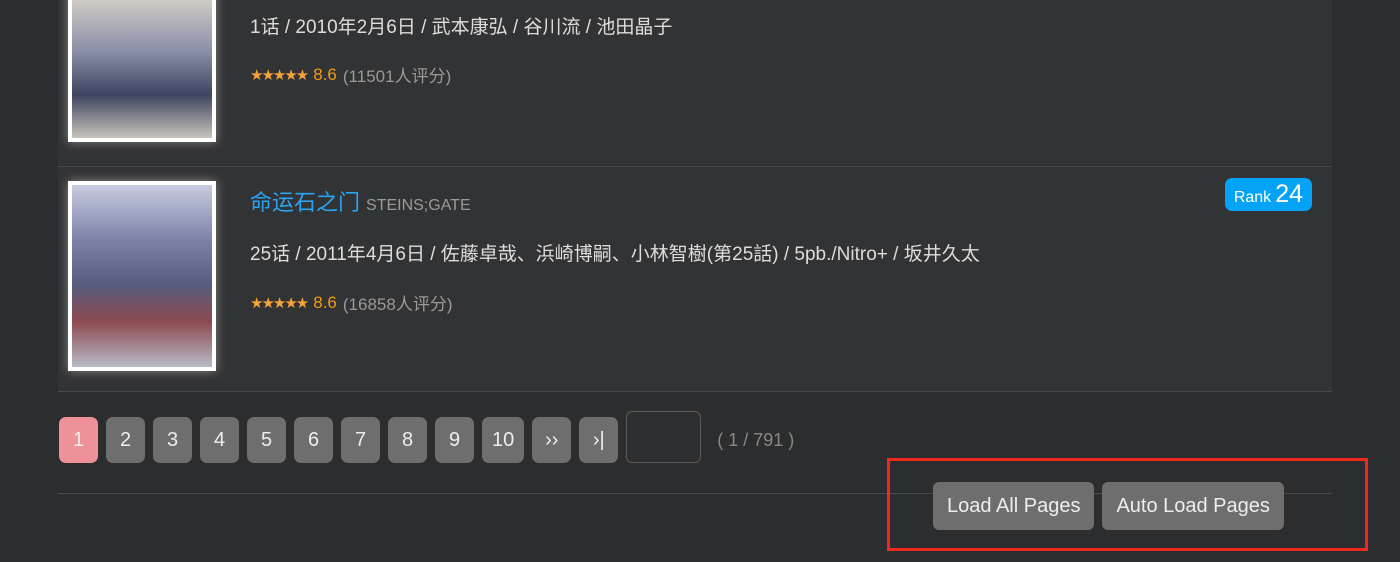  Describe the element at coordinates (1289, 194) in the screenshot. I see `rank-value: 24` at that location.